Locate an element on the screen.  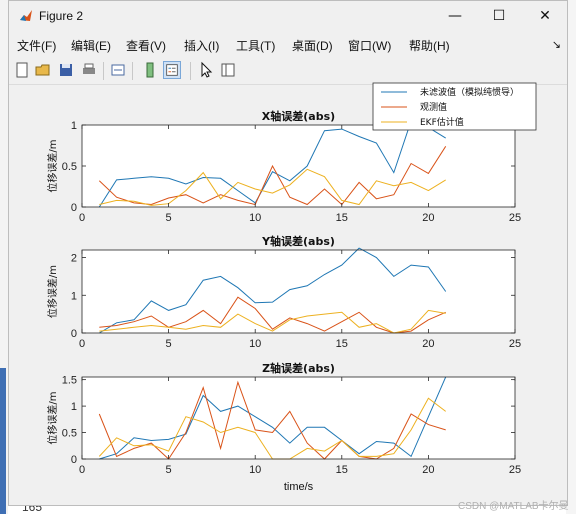
x-axis-label: time/s is located at coordinates (299, 487).